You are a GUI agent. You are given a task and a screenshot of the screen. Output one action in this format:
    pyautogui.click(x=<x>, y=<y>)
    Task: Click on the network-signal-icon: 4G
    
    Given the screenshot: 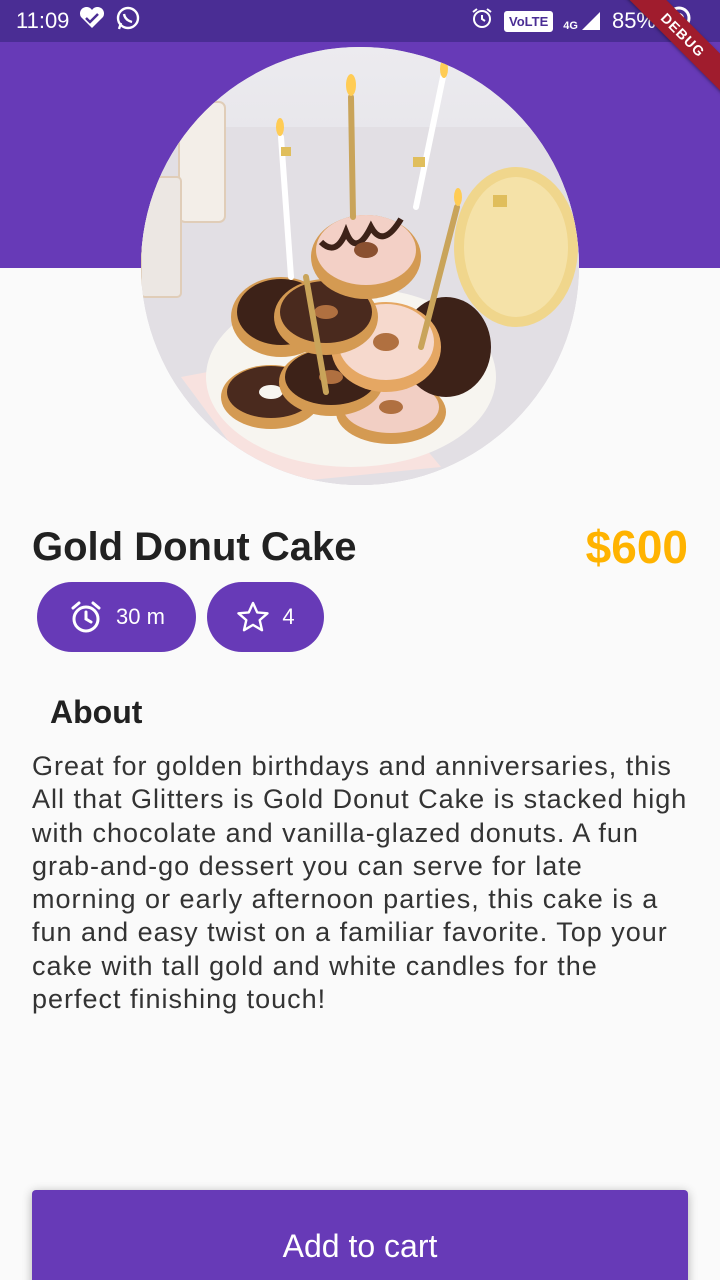 What is the action you would take?
    pyautogui.click(x=582, y=21)
    